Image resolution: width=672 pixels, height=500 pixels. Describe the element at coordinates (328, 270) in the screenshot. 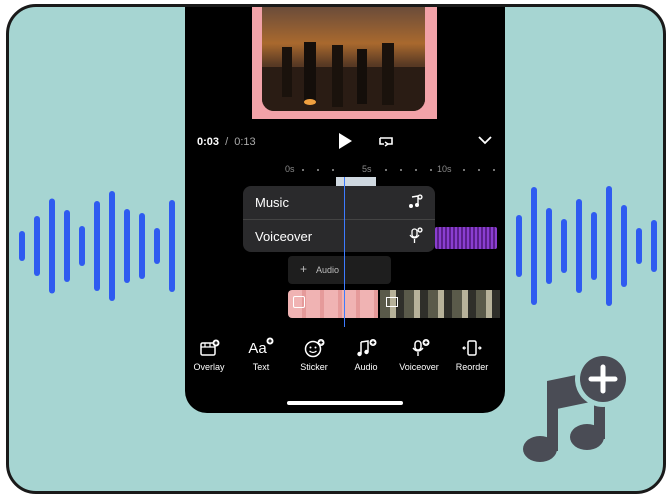

I see `add-audio-label: Audio` at that location.